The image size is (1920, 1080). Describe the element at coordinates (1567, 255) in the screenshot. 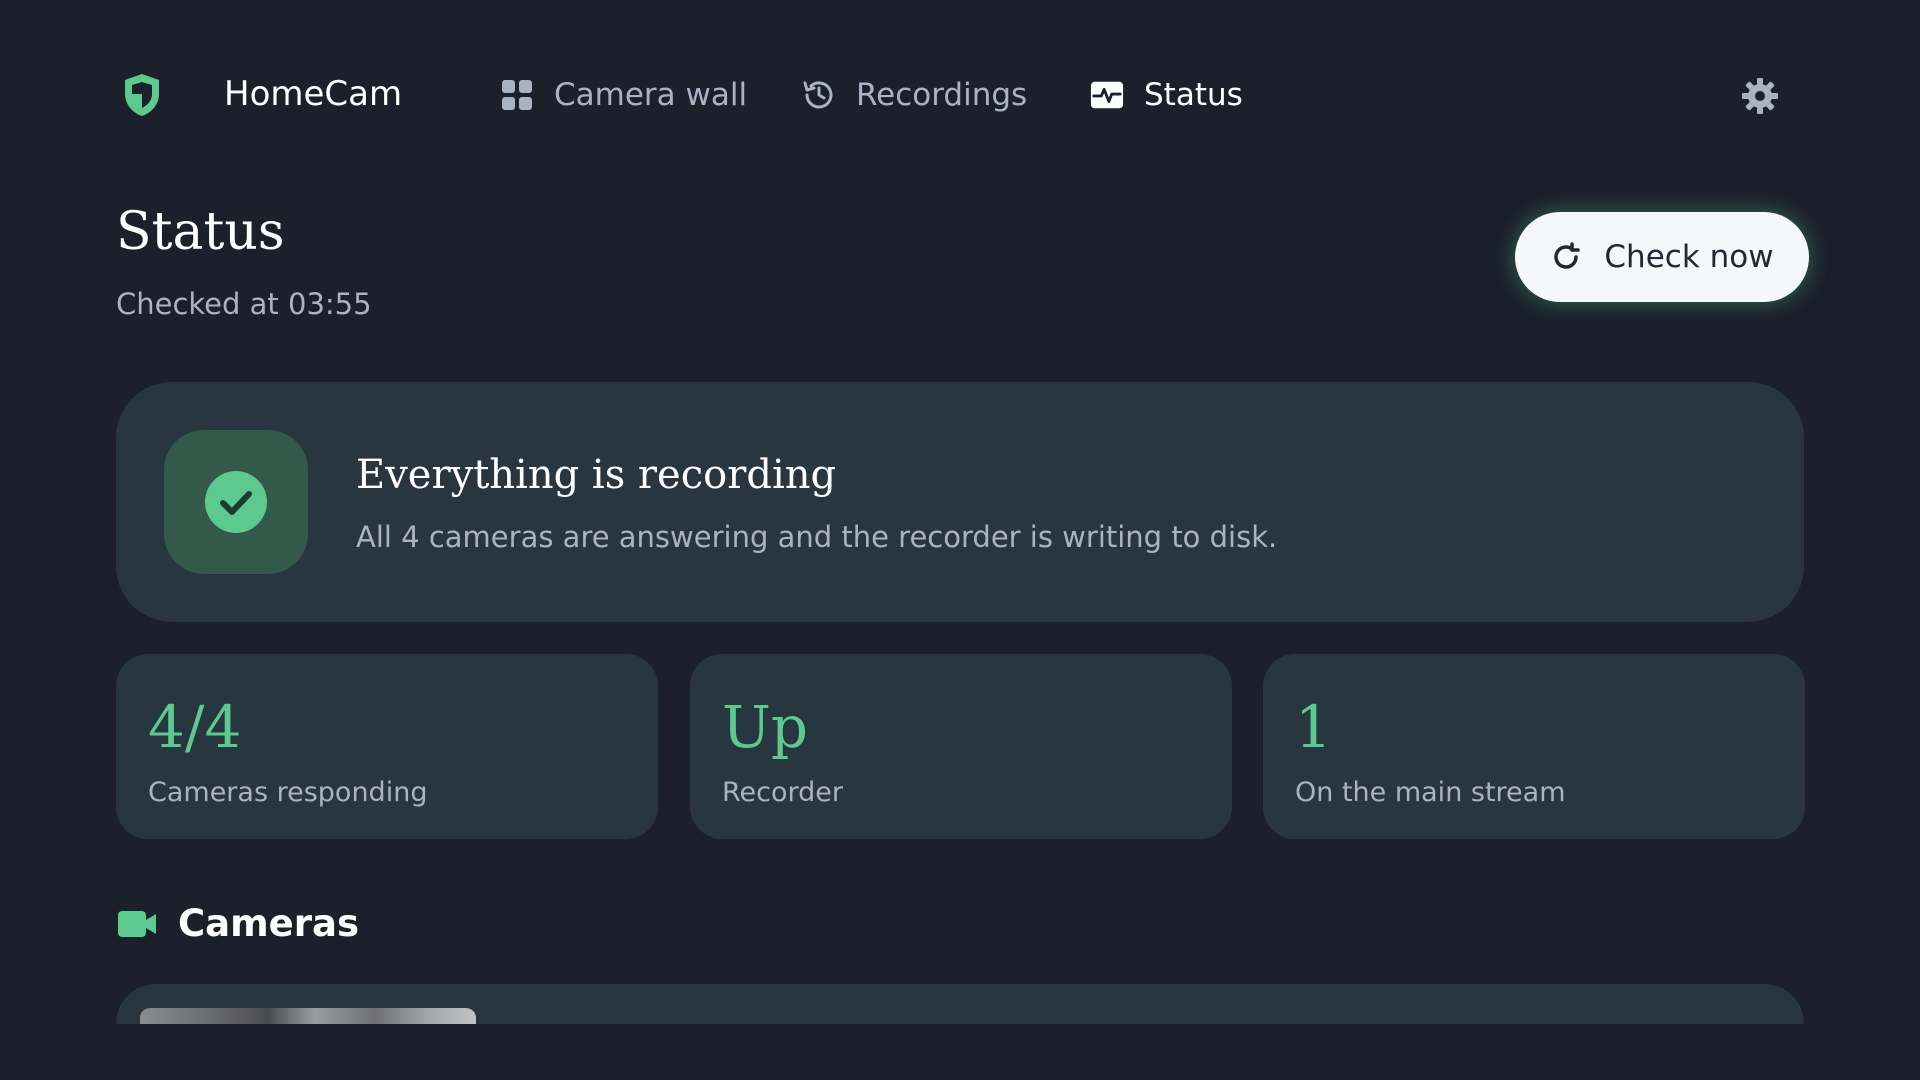

I see `refresh-icon` at that location.